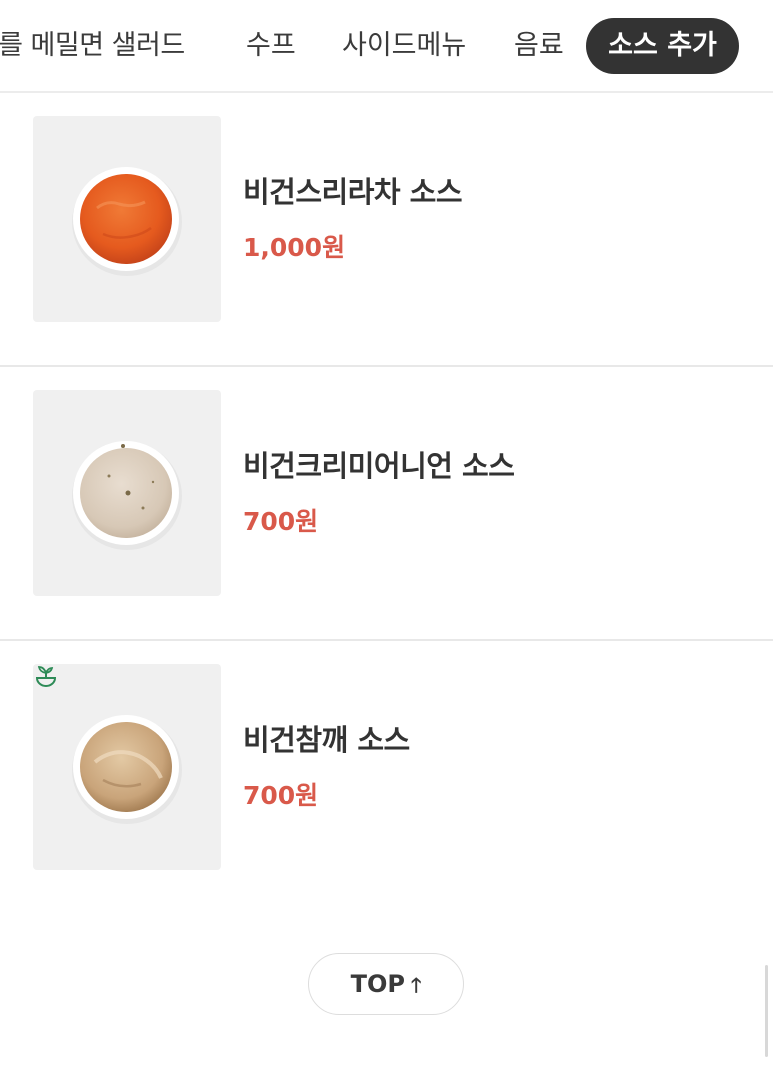 The width and height of the screenshot is (773, 1066). I want to click on category-tab-bar: ~를 메밀면 샐러드 수프 사이드메뉴 음료 소스 추가, so click(386, 46).